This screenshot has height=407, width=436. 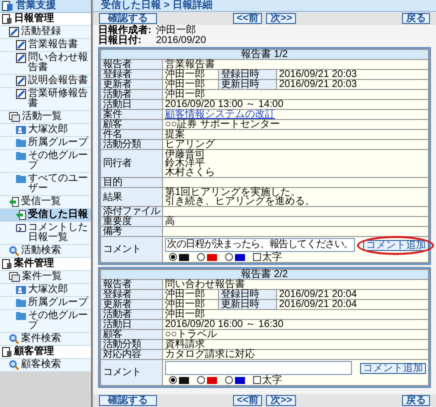 I want to click on table-cell: 提案, so click(x=295, y=135).